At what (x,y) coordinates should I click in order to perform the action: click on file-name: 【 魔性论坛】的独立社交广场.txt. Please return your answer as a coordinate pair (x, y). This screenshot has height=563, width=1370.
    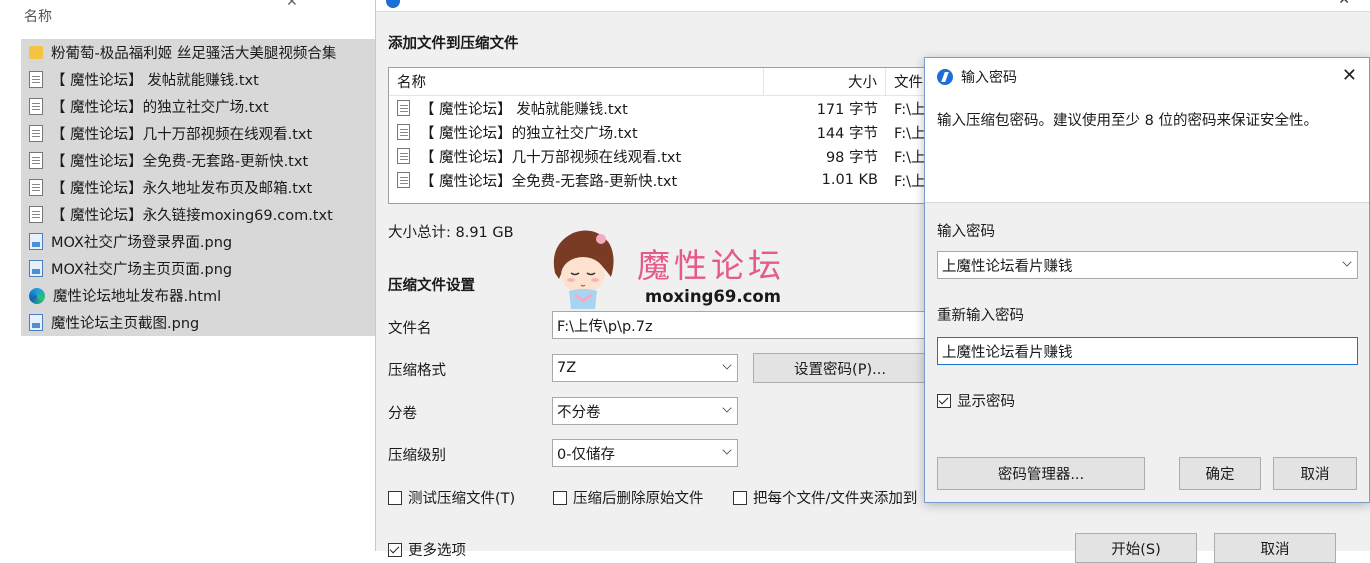
    Looking at the image, I should click on (160, 108).